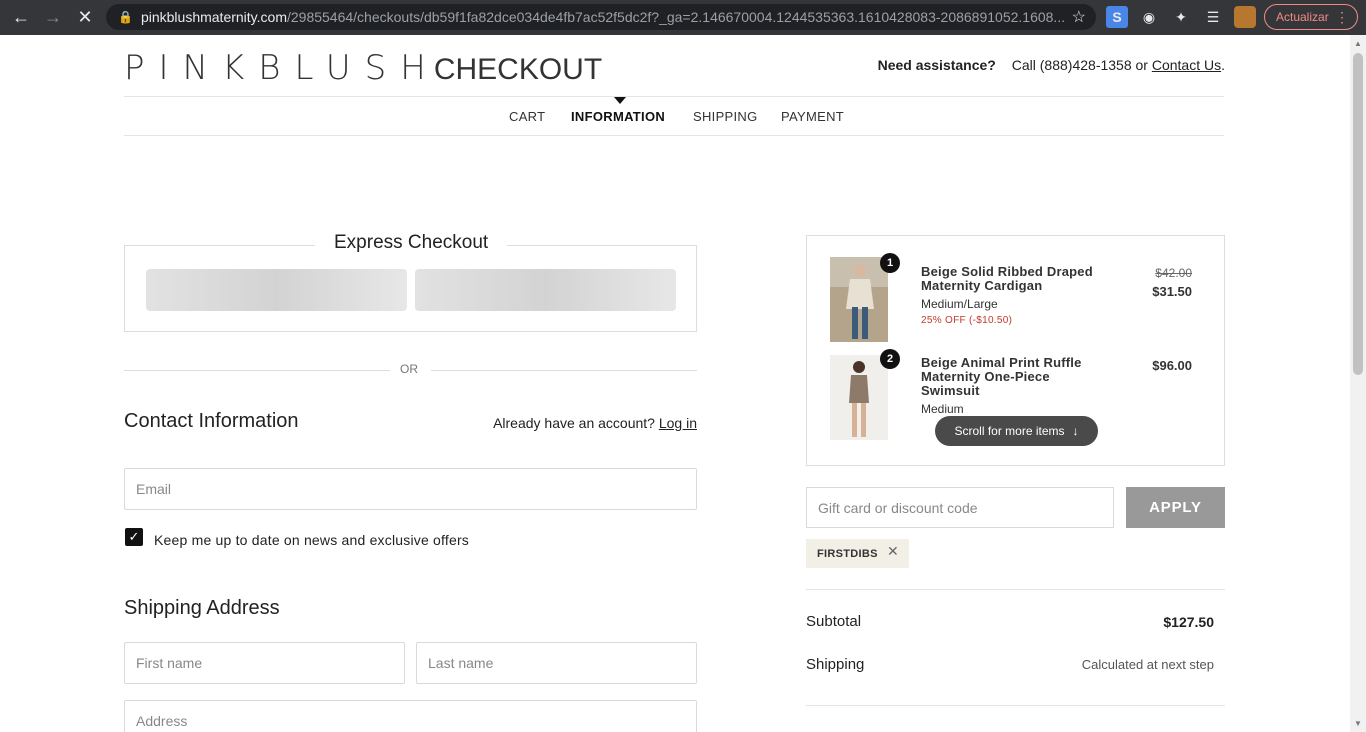 Image resolution: width=1366 pixels, height=732 pixels. I want to click on reading-list-icon: ☰, so click(1213, 17).